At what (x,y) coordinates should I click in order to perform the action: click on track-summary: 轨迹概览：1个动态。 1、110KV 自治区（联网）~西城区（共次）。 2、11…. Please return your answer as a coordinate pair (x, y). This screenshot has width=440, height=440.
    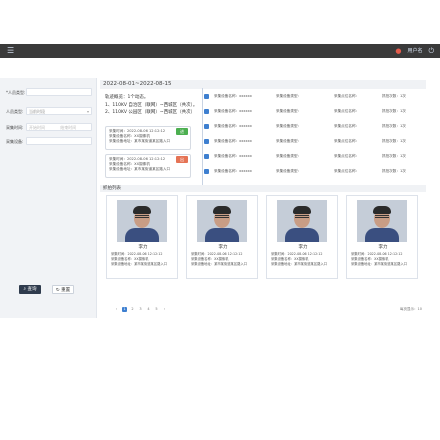
    Looking at the image, I should click on (151, 105).